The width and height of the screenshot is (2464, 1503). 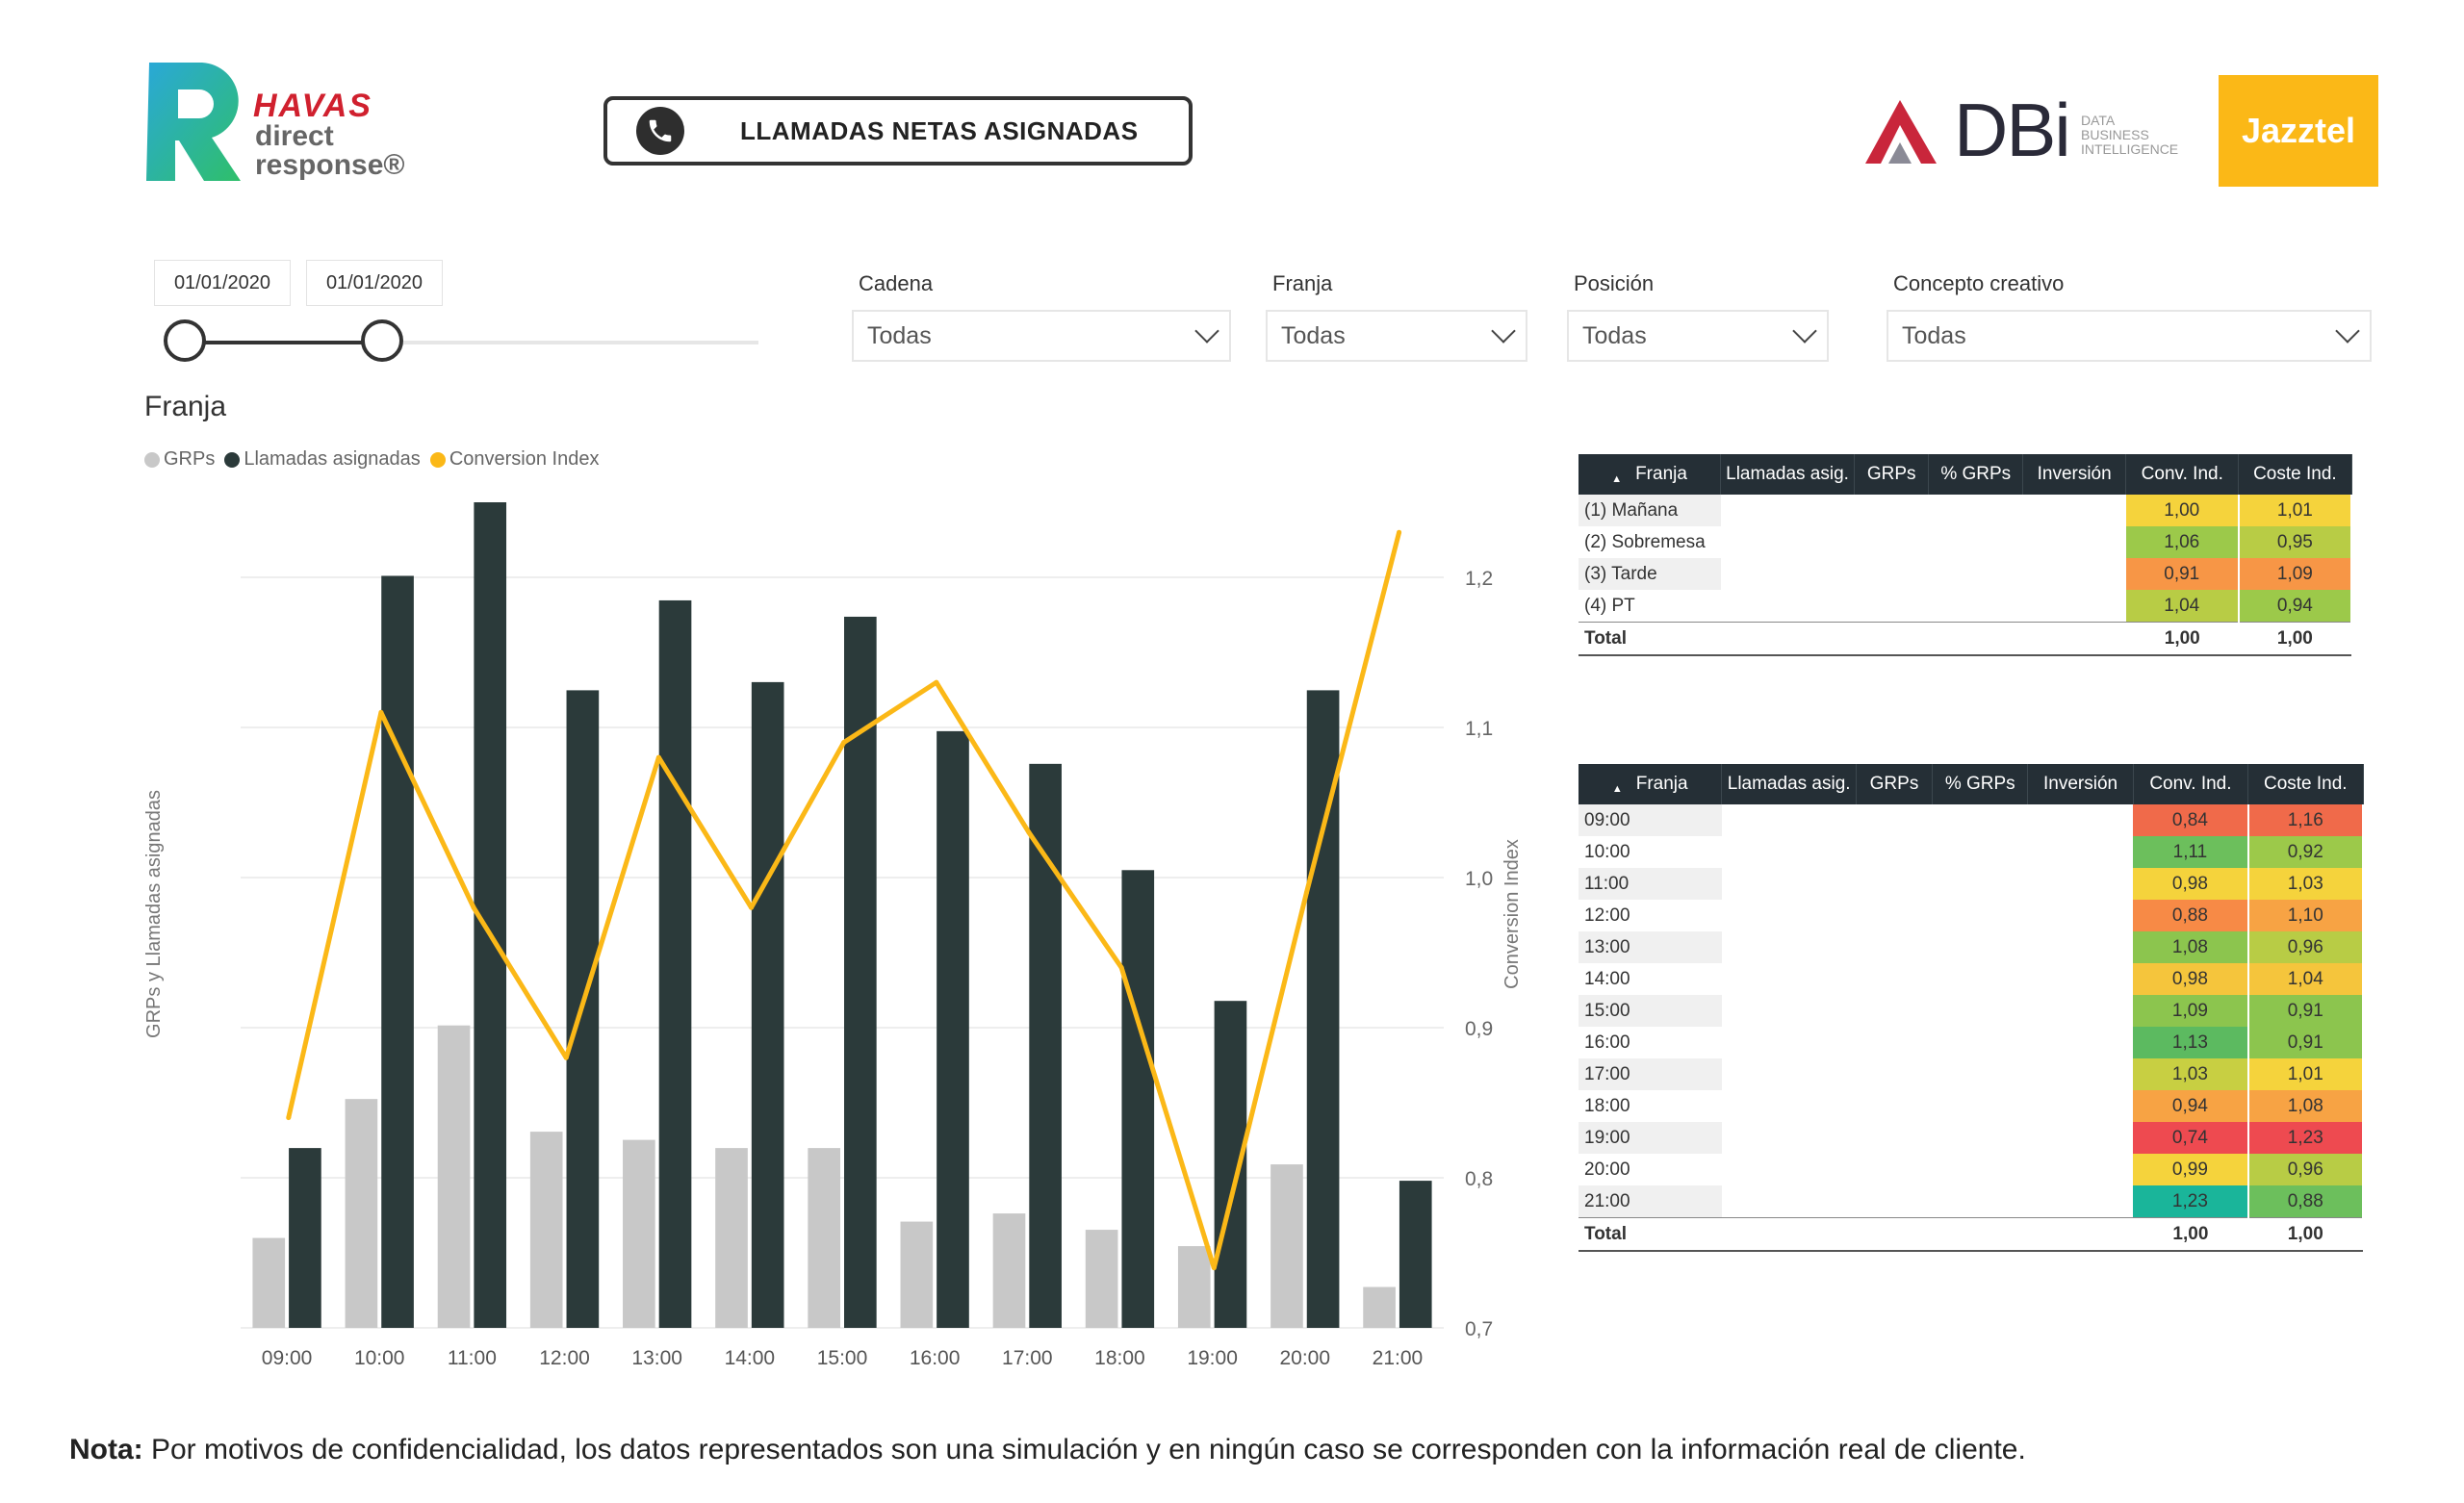 I want to click on coste-ind-cell: 1,01, so click(x=2295, y=510).